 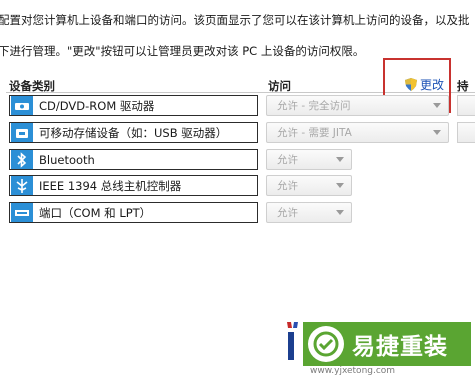 I want to click on description-line-2: 下进行管理。"更改"按钮可以让管理员更改对该 PC 上设备的访问权限。, so click(x=182, y=51).